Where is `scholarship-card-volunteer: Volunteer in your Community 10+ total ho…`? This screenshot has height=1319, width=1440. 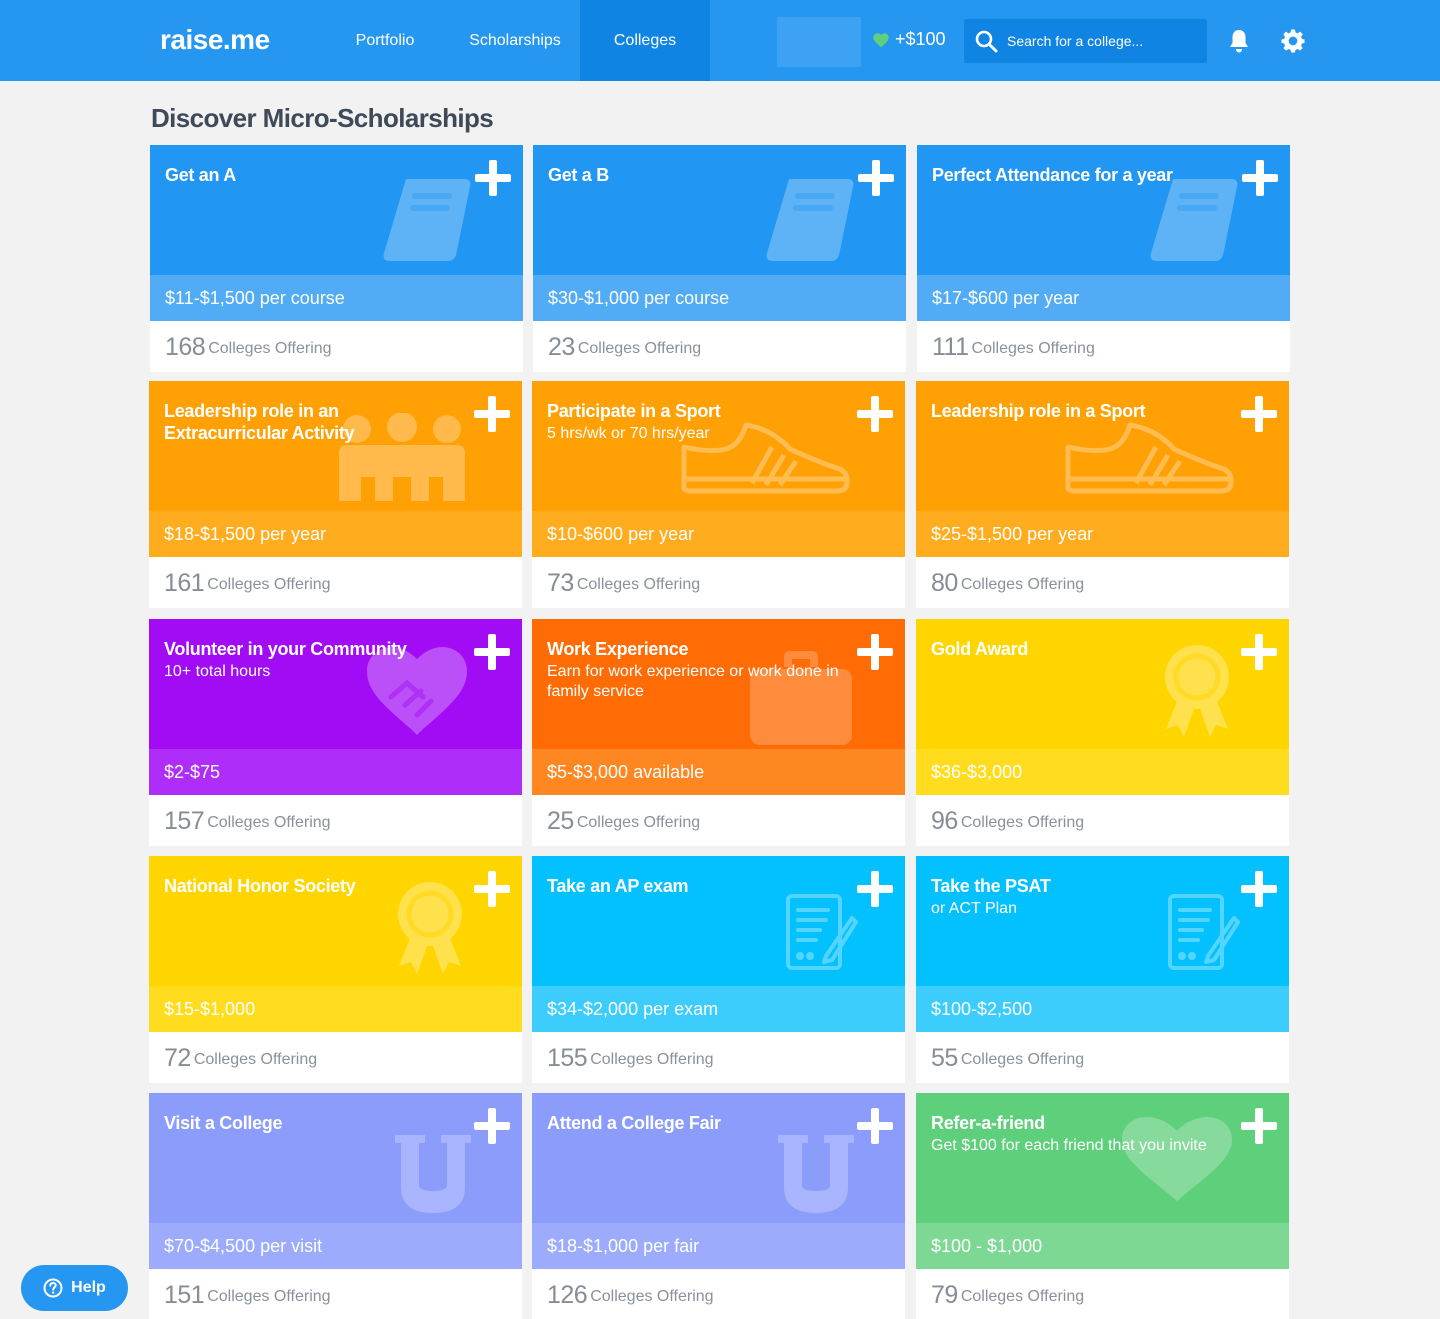
scholarship-card-volunteer: Volunteer in your Community 10+ total ho… is located at coordinates (335, 732).